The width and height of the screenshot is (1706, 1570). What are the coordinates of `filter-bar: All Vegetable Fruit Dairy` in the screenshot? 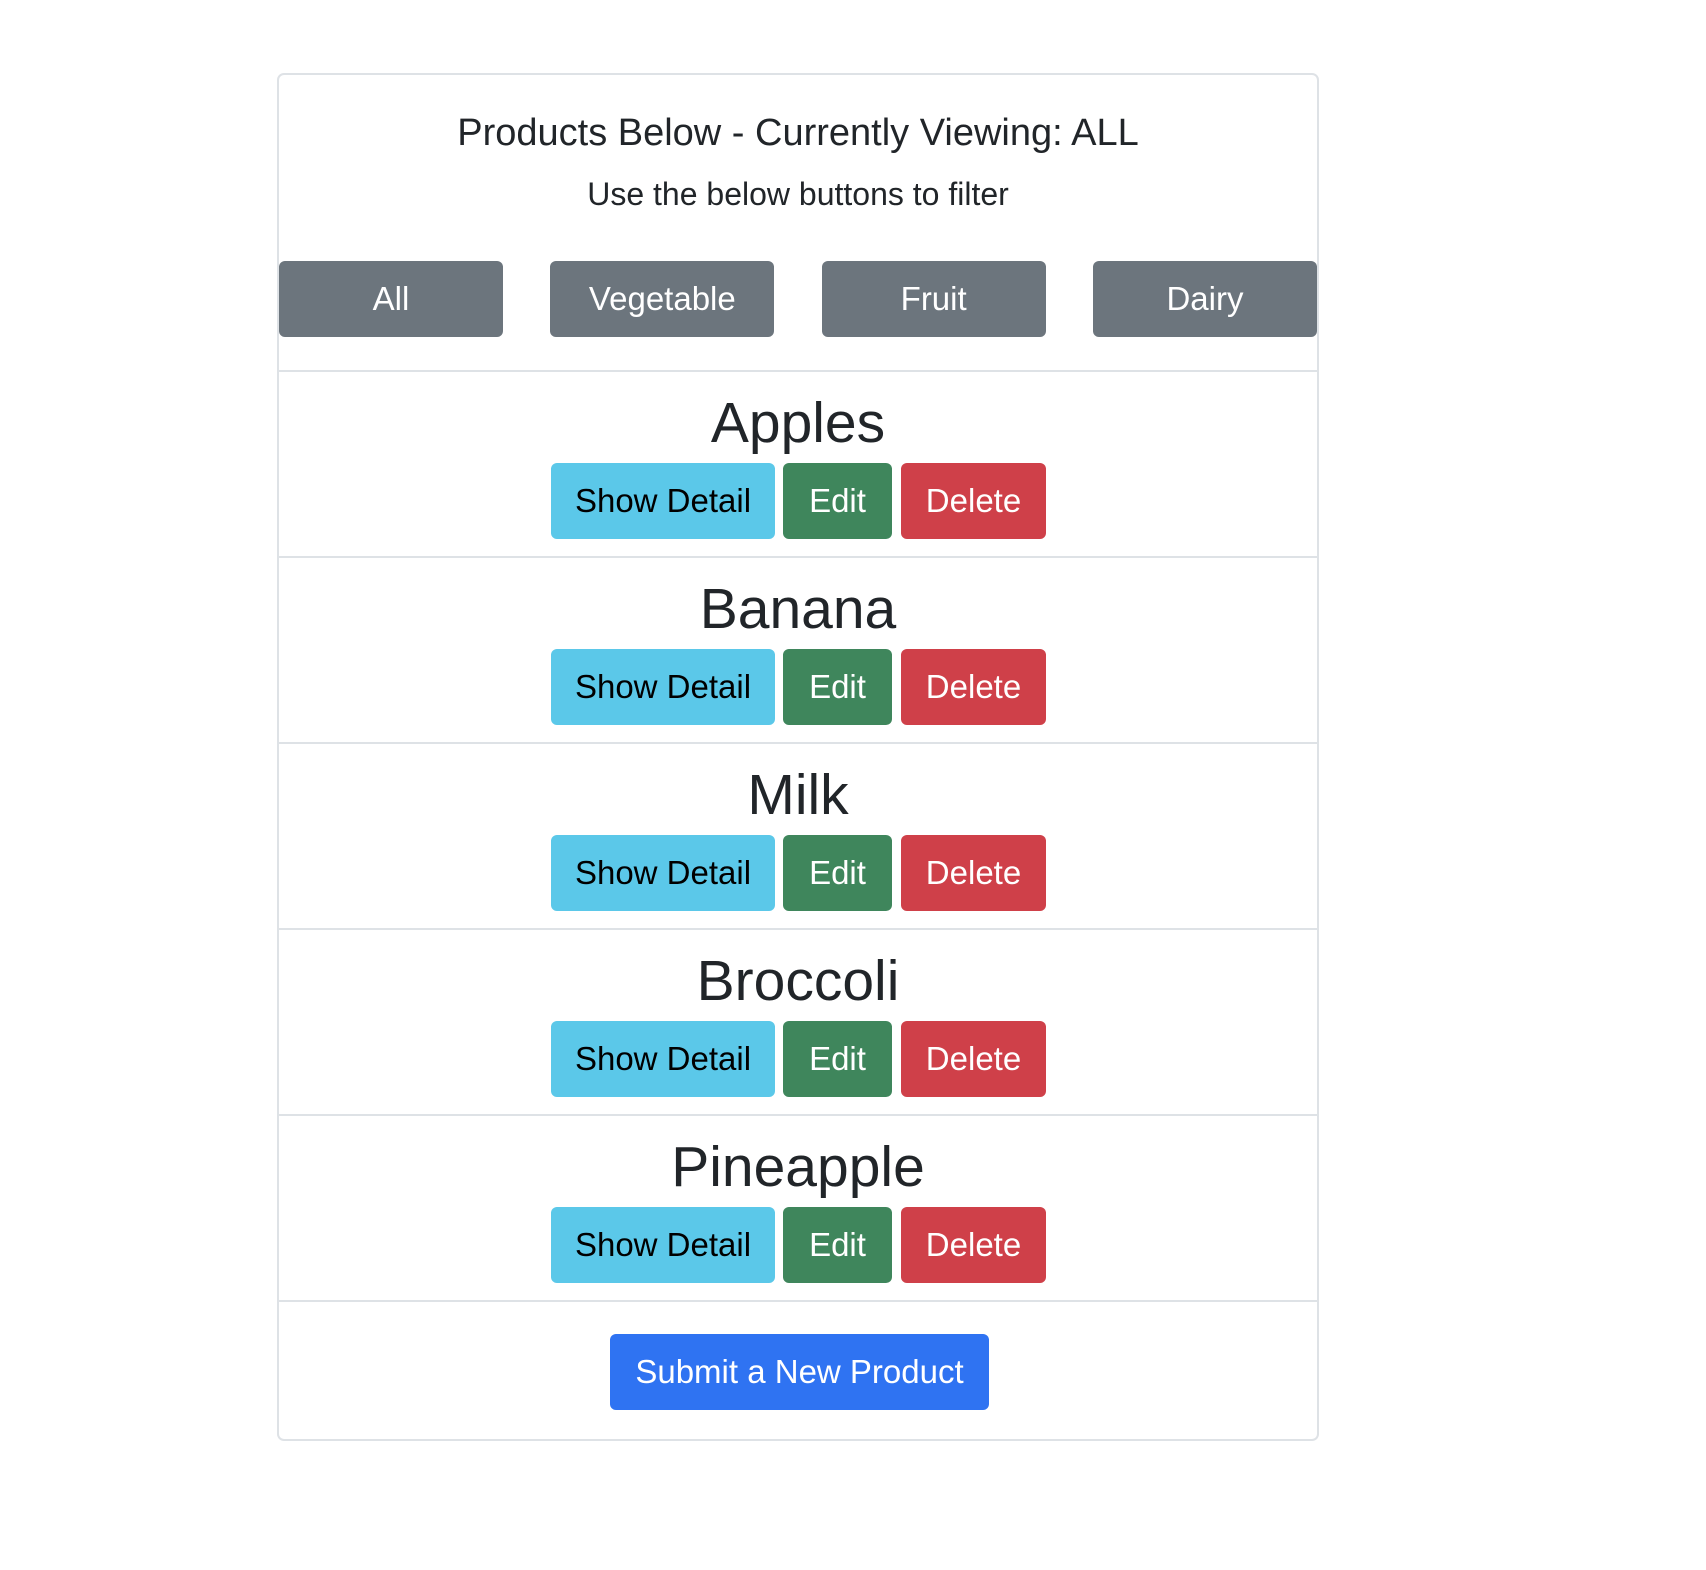 It's located at (798, 299).